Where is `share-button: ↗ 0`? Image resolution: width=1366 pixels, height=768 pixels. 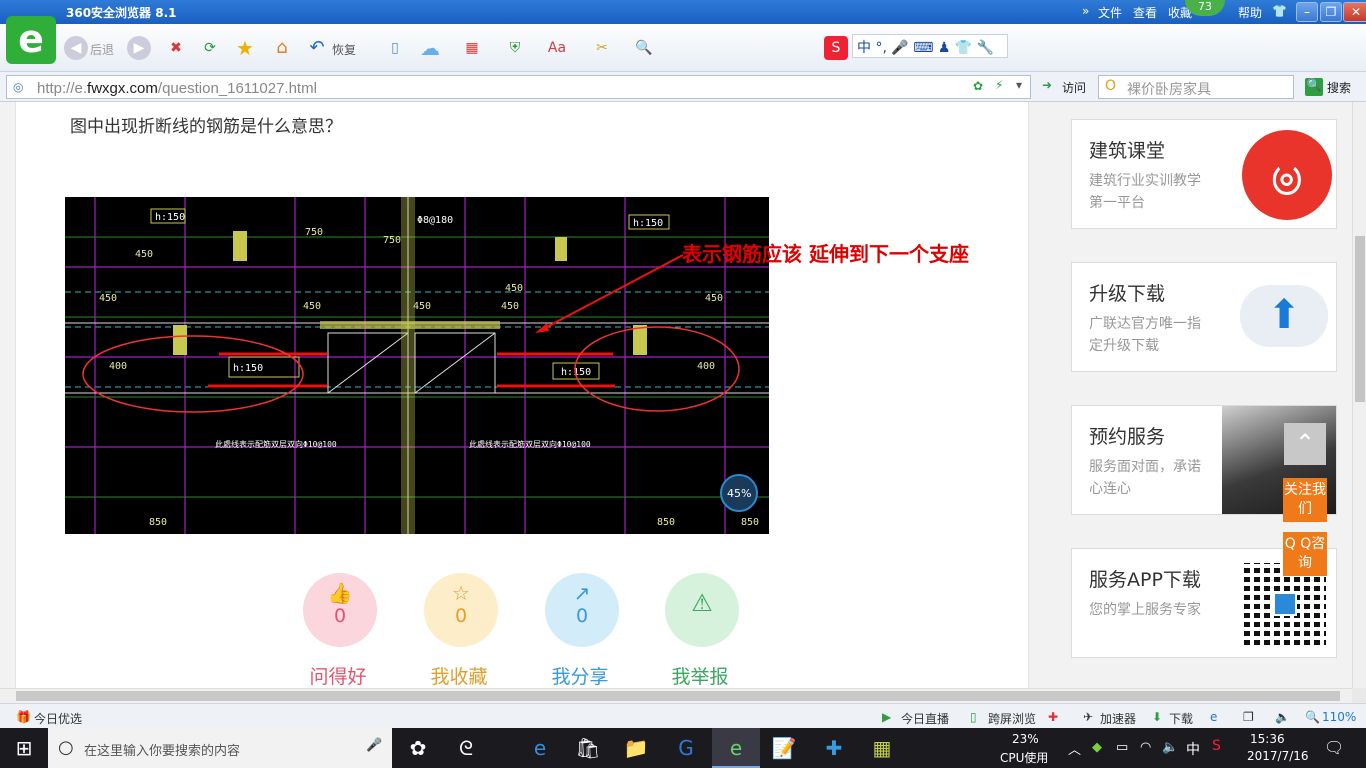 share-button: ↗ 0 is located at coordinates (582, 610).